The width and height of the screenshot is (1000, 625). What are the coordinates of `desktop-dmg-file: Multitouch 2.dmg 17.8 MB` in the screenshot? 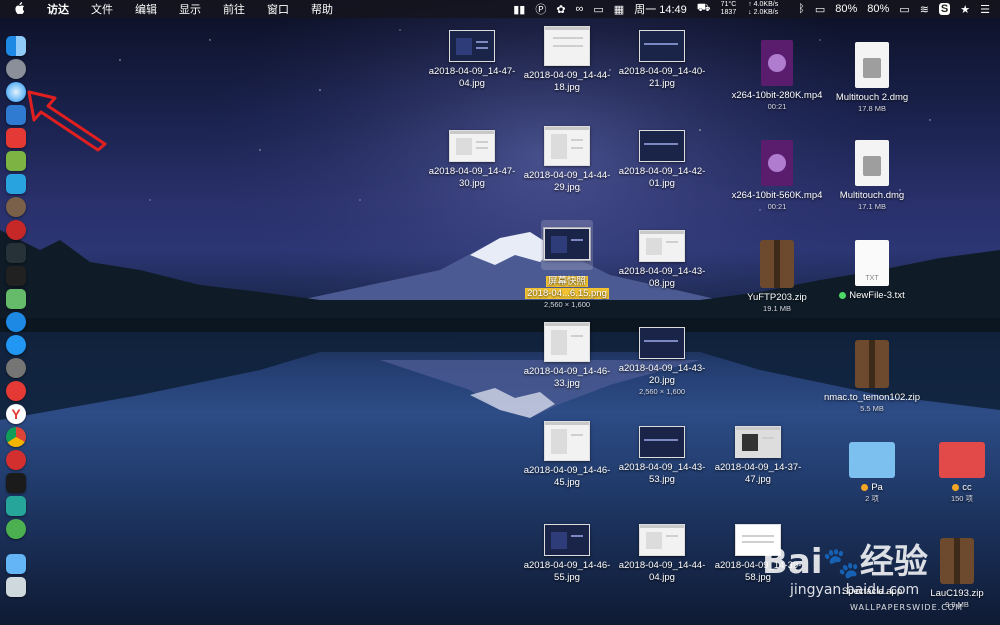 It's located at (872, 78).